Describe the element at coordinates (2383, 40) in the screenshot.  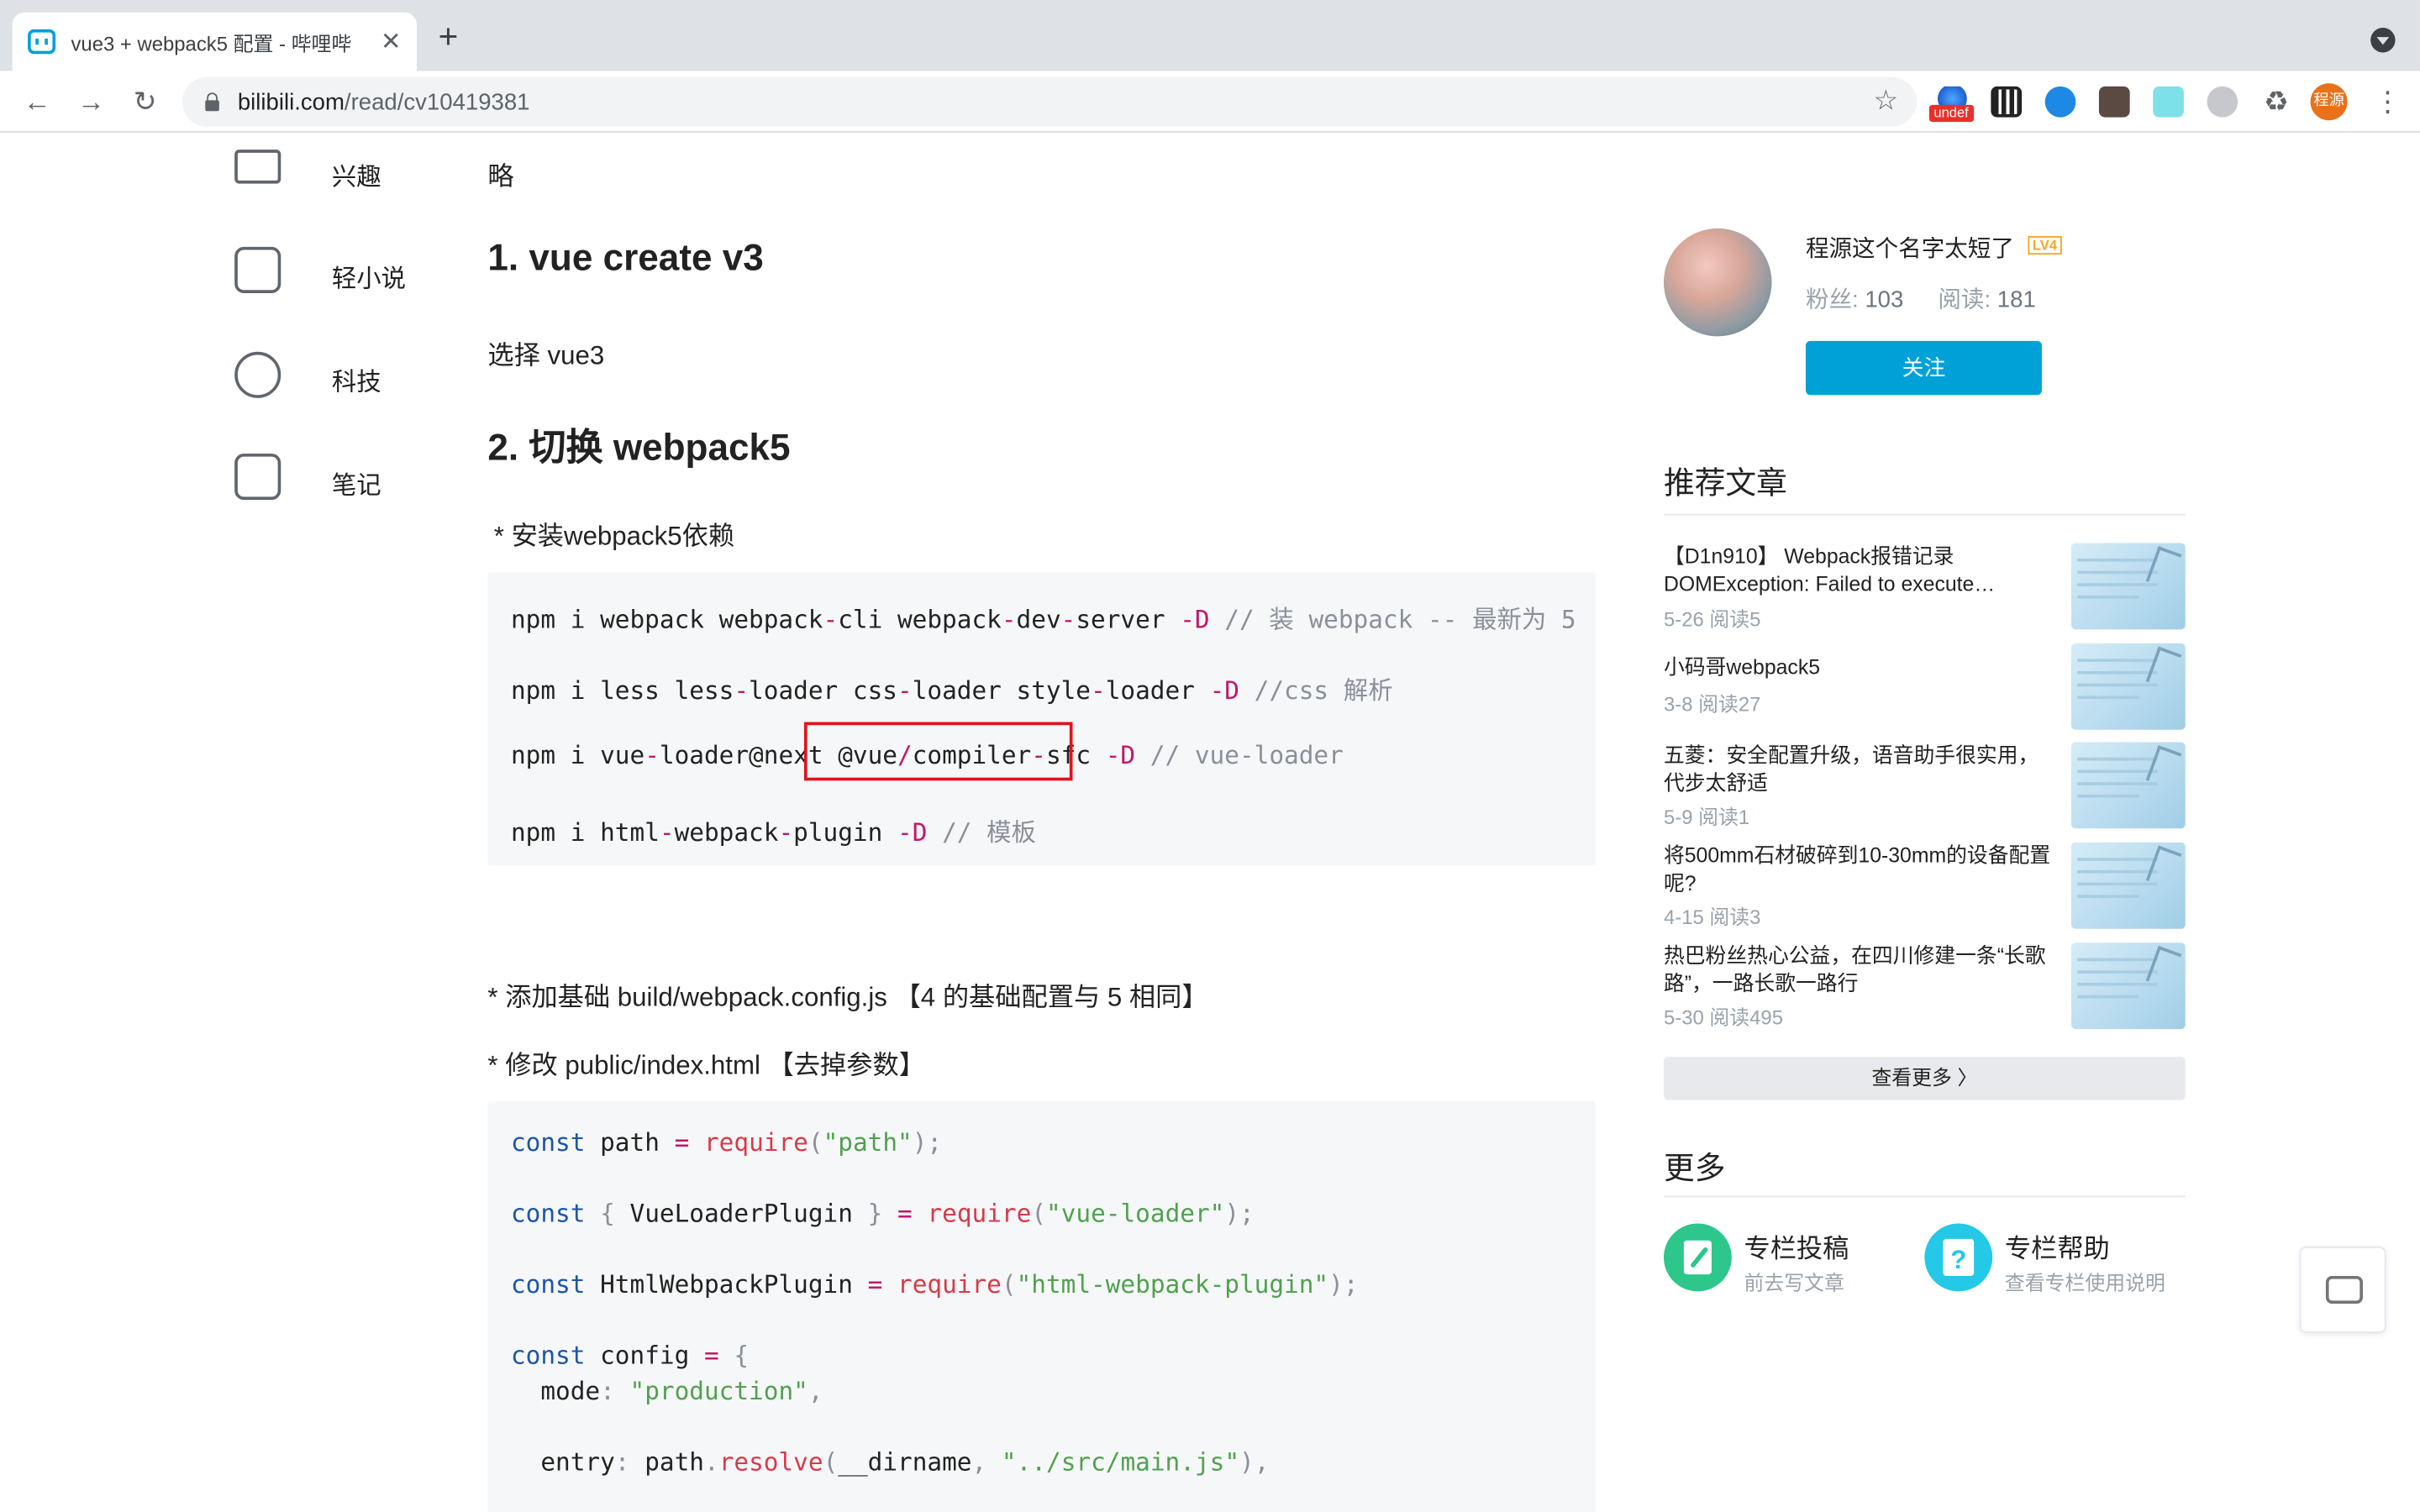
I see `tab-search-icon` at that location.